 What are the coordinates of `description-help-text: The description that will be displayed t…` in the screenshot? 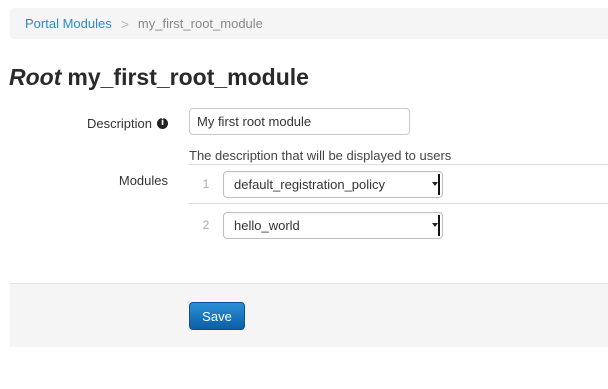 It's located at (320, 155).